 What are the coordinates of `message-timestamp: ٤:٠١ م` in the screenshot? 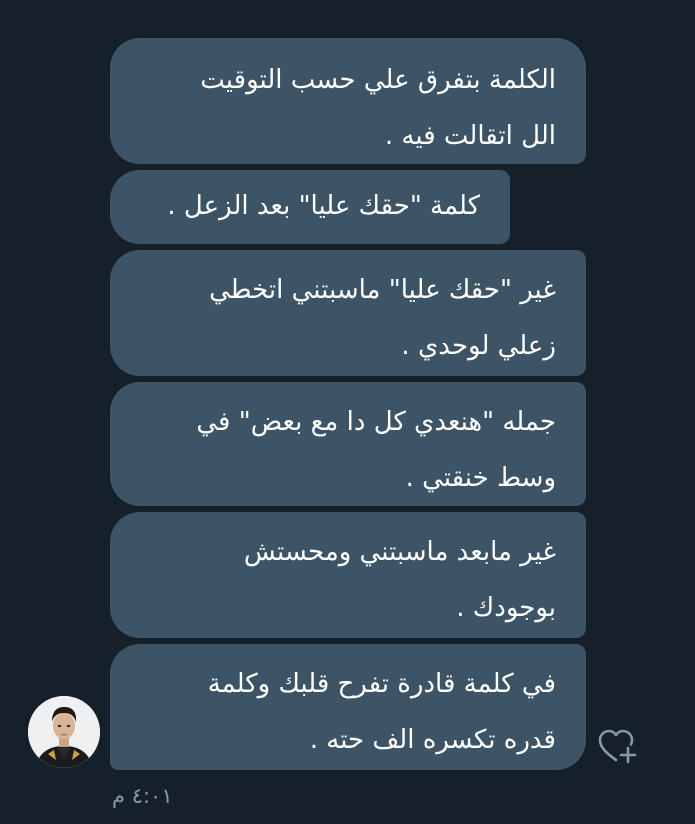 It's located at (142, 796).